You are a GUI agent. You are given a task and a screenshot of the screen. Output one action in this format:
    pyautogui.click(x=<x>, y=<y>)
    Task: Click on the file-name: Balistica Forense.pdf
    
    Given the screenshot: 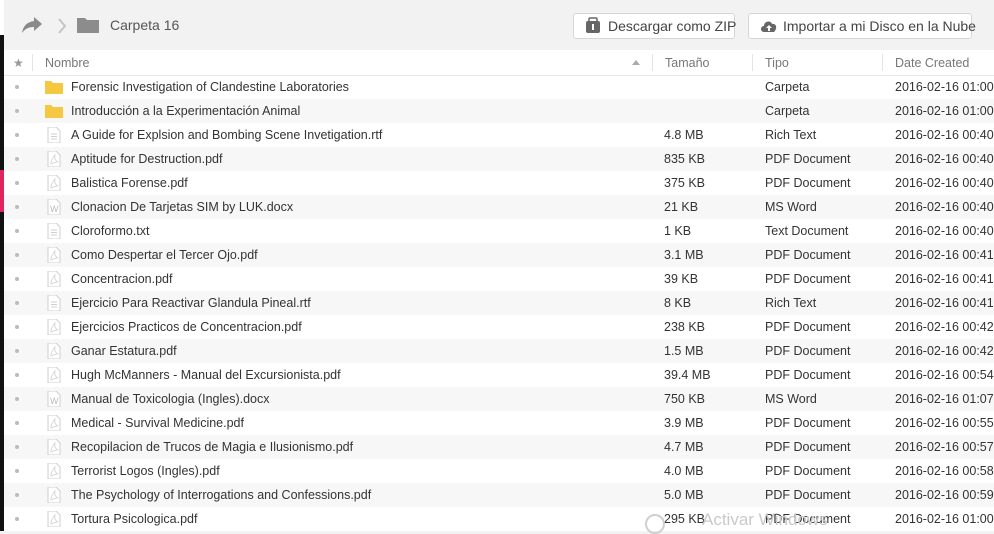 What is the action you would take?
    pyautogui.click(x=129, y=183)
    